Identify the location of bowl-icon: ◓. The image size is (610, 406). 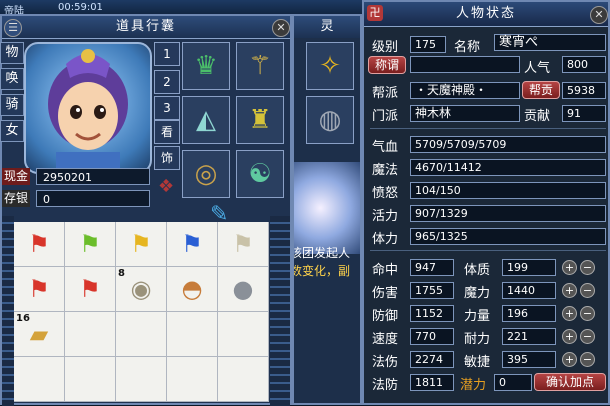
(192, 289).